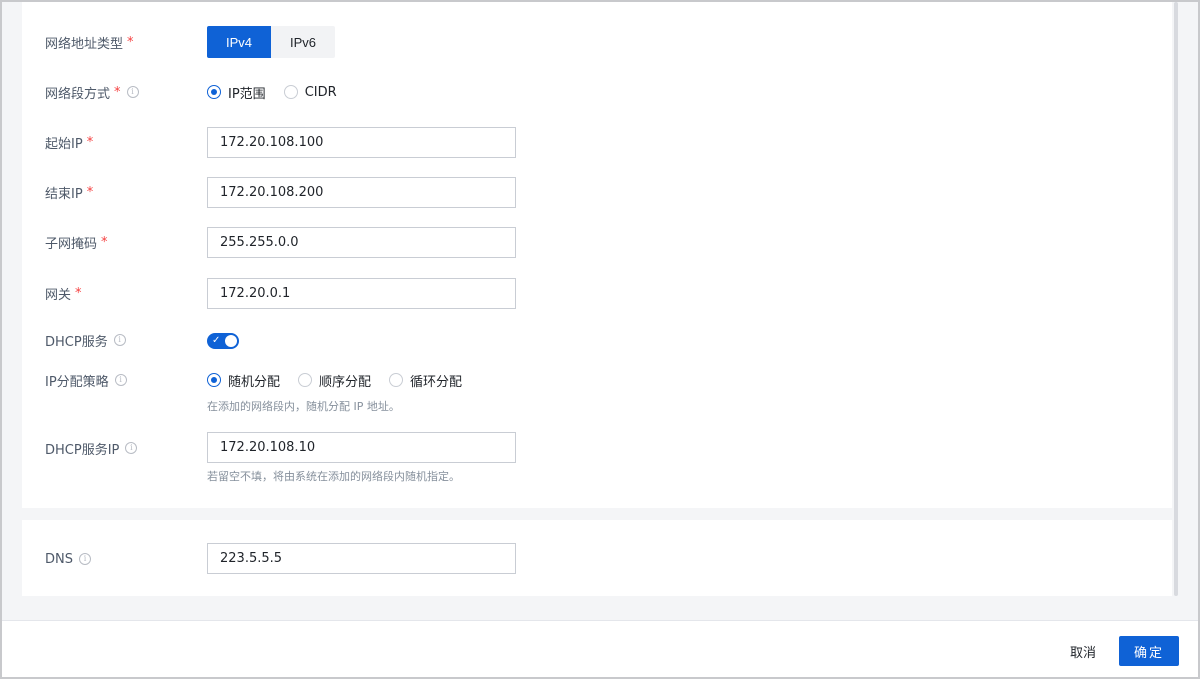 The height and width of the screenshot is (679, 1200). What do you see at coordinates (303, 406) in the screenshot?
I see `ip-strategy-hint: 在添加的网络段内，随机分配 IP 地址。` at bounding box center [303, 406].